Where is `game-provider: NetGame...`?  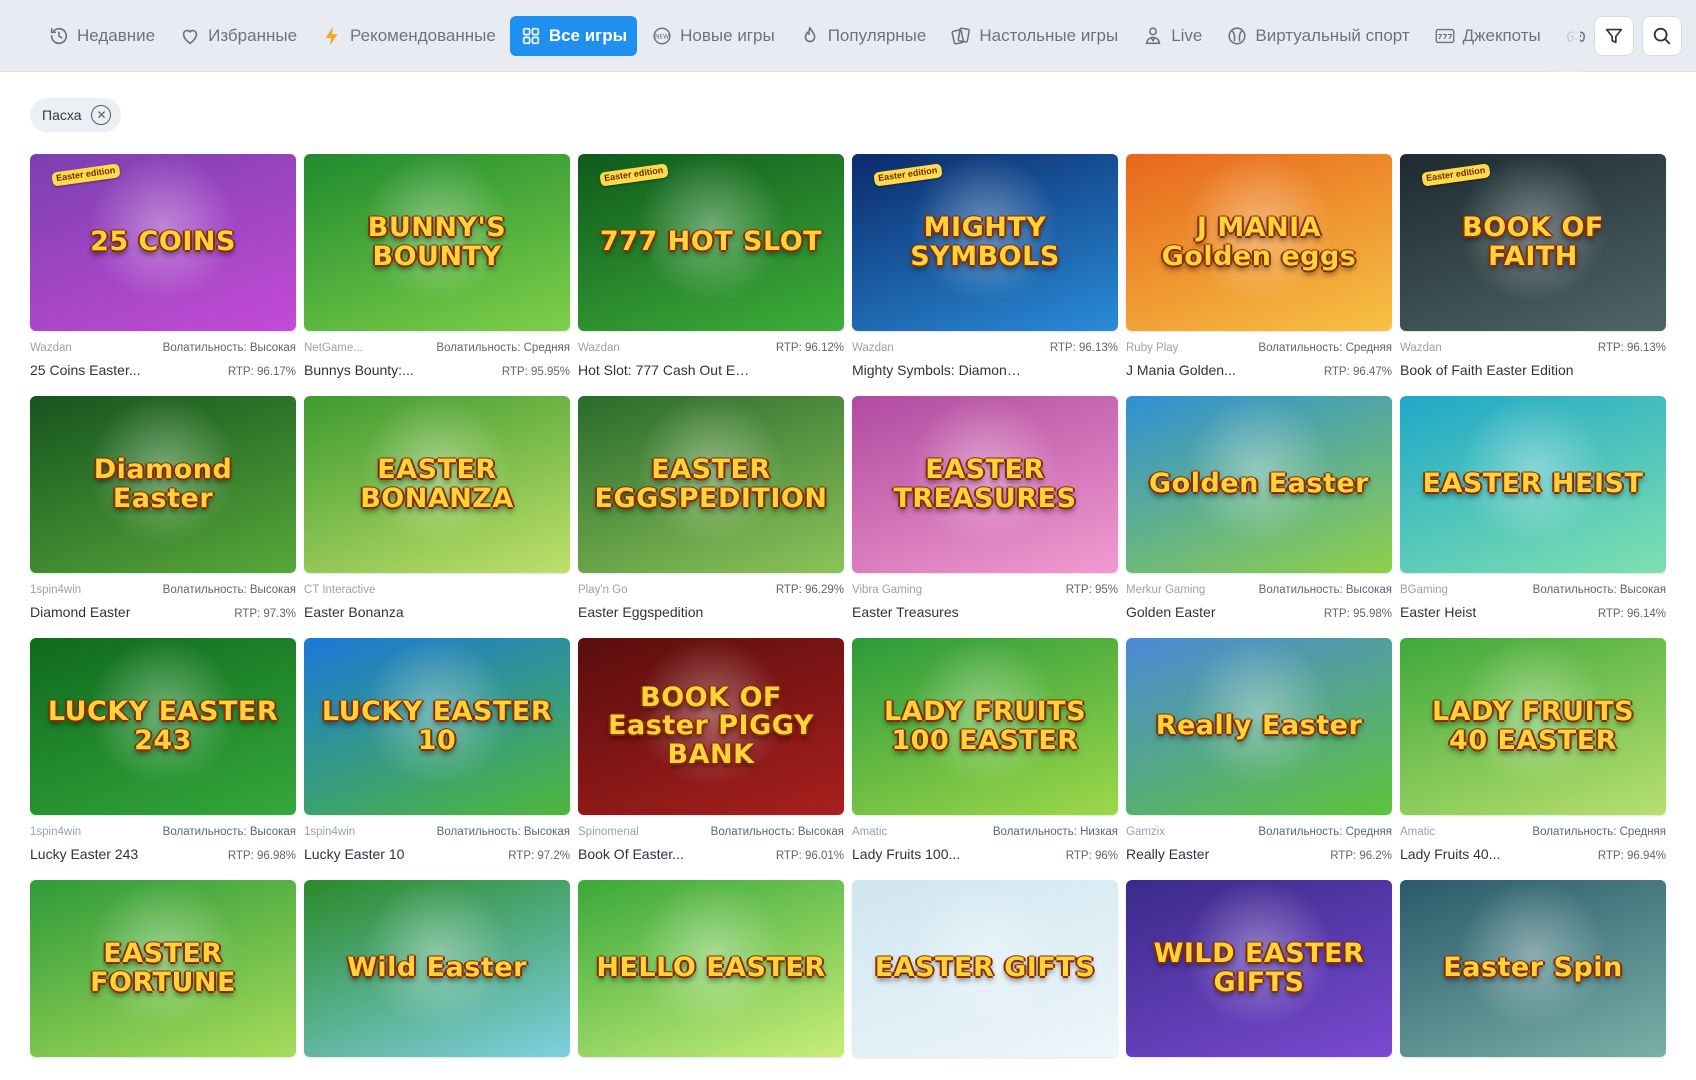
game-provider: NetGame... is located at coordinates (333, 348).